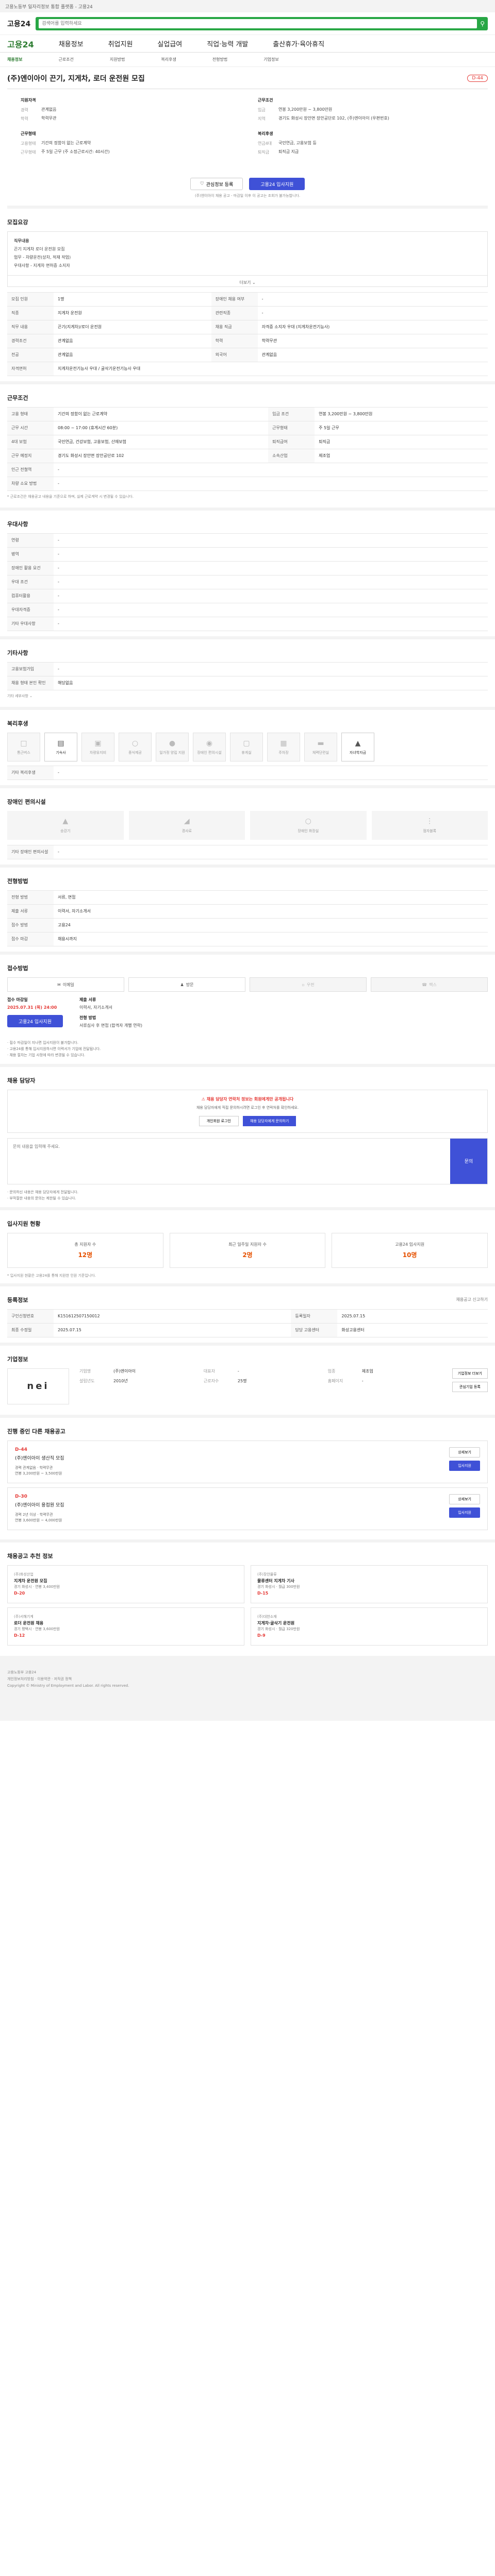 The image size is (495, 2576). What do you see at coordinates (61, 752) in the screenshot?
I see `welfare-label: 기숙사` at bounding box center [61, 752].